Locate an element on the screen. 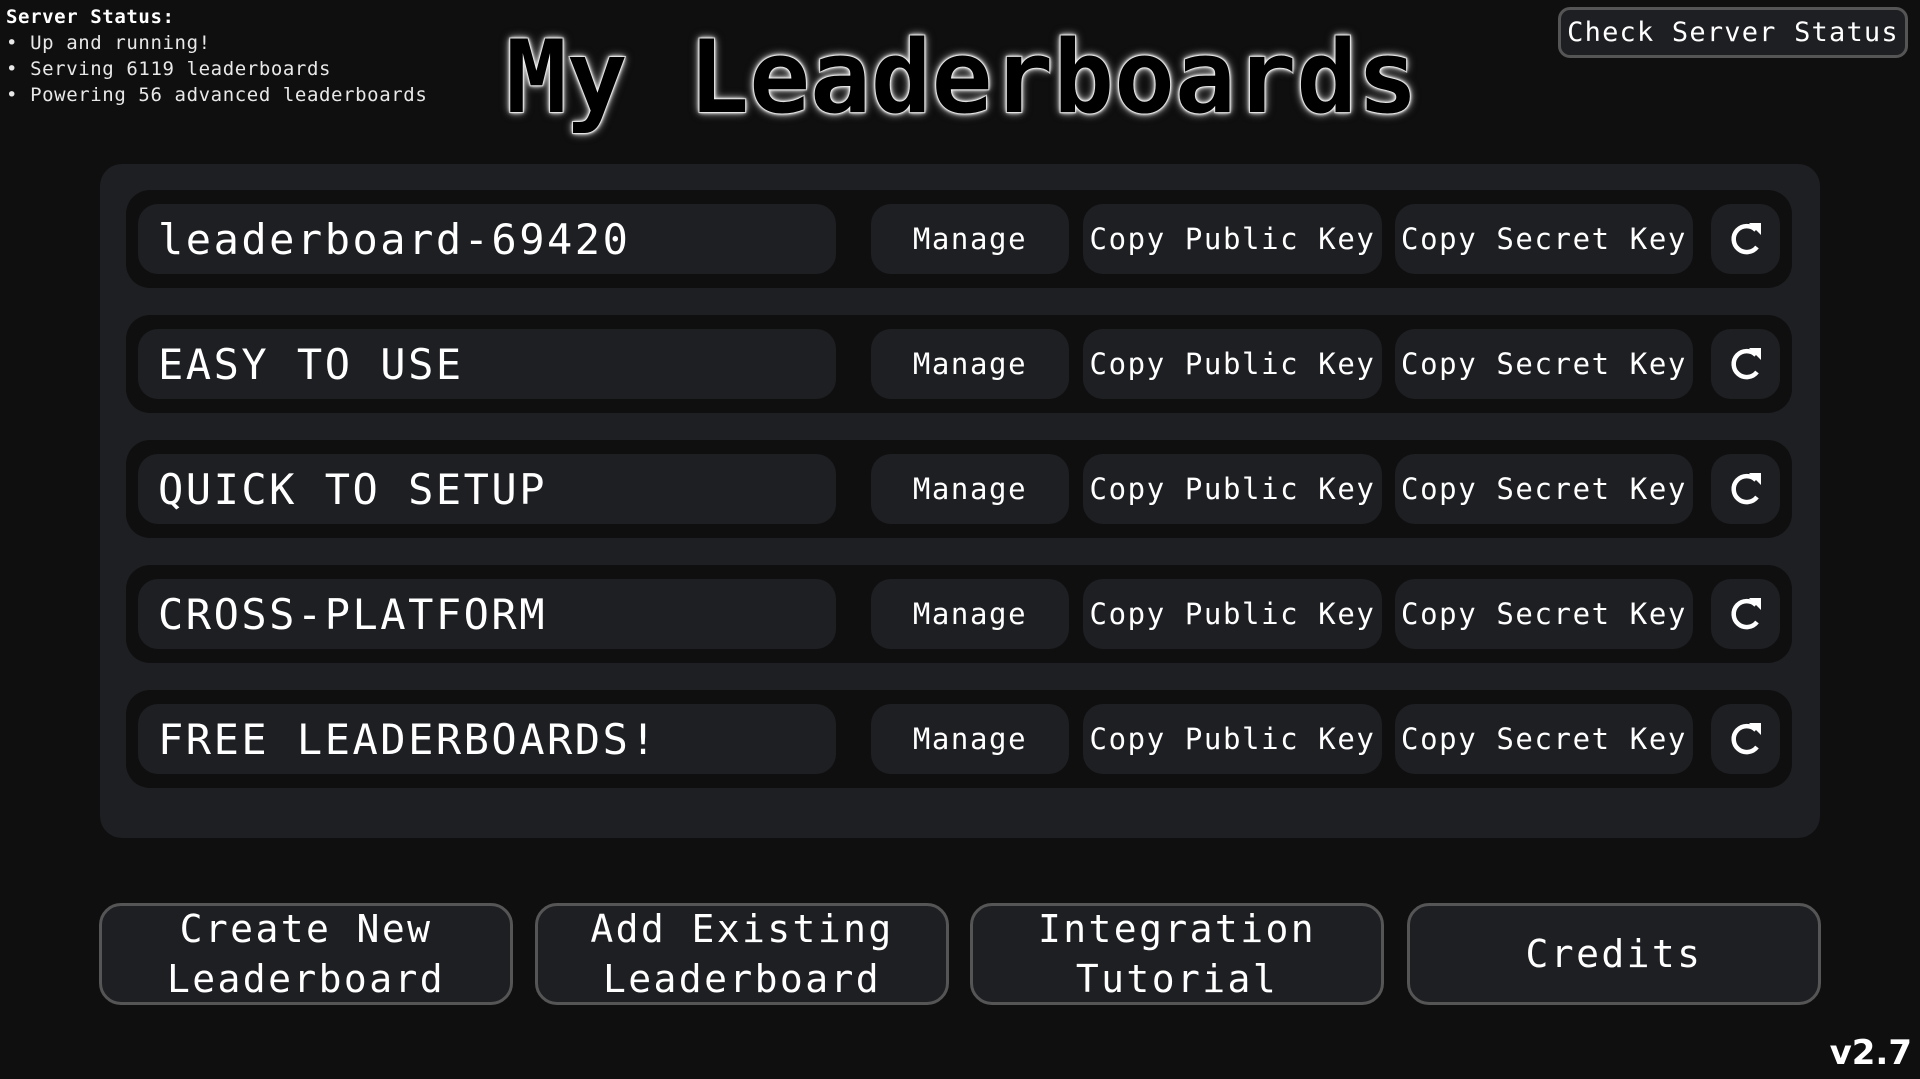 This screenshot has width=1920, height=1079. leaderboard-name: QUICK TO SETUP is located at coordinates (487, 489).